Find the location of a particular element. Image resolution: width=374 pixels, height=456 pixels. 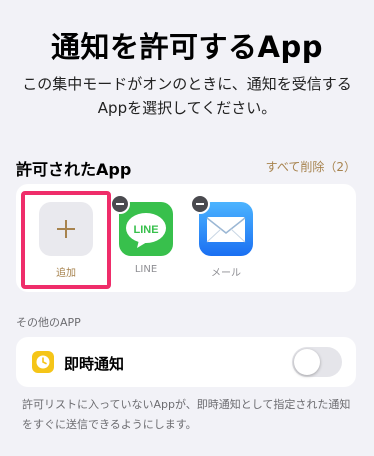

toggle-knob is located at coordinates (307, 362).